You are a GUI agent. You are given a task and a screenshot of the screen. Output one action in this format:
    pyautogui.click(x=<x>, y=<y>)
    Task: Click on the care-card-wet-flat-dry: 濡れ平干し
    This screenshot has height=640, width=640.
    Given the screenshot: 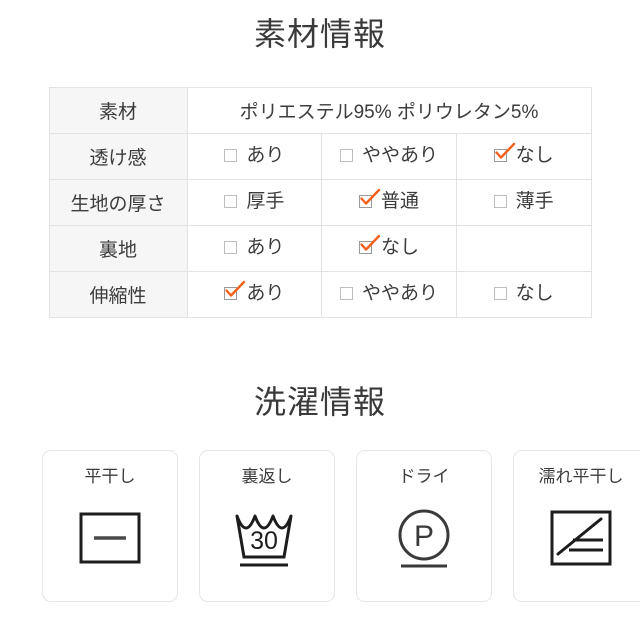 What is the action you would take?
    pyautogui.click(x=576, y=526)
    